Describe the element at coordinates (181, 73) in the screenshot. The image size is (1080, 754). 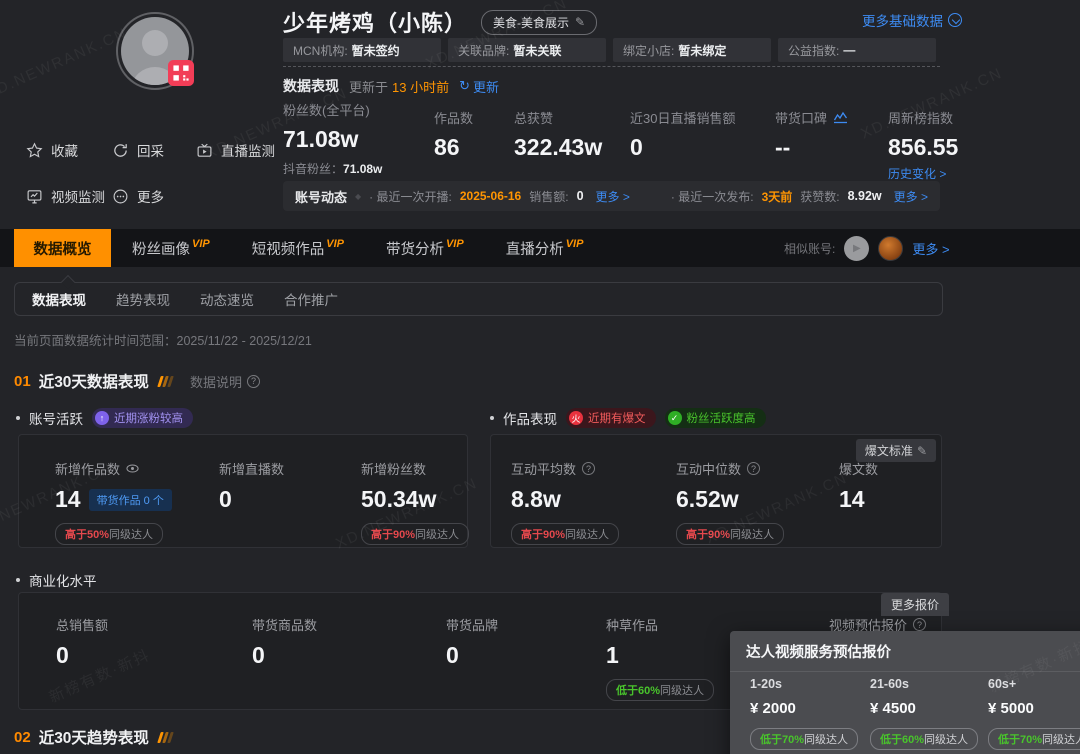
I see `qr-code-icon` at that location.